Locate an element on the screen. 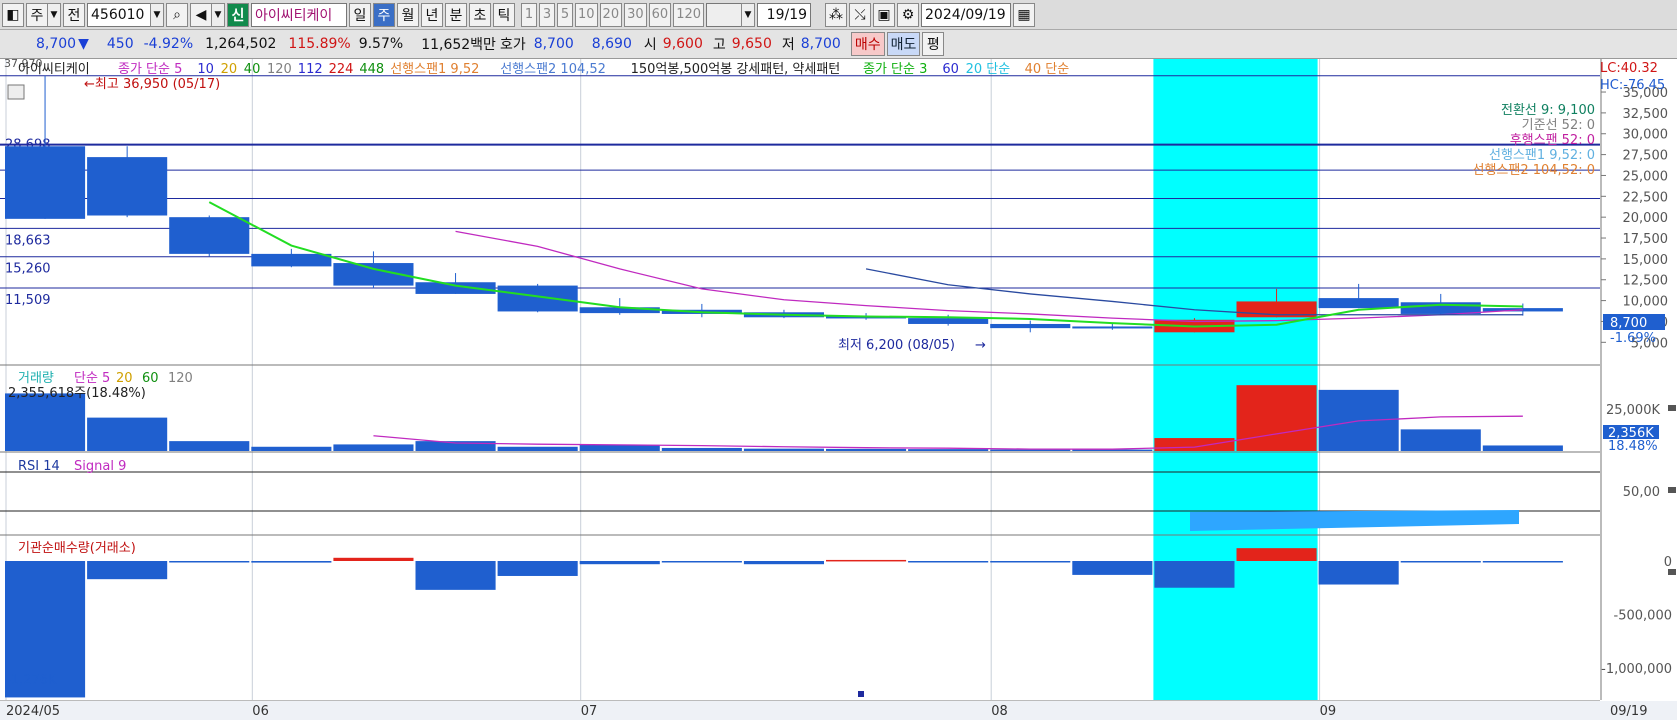 The height and width of the screenshot is (720, 1677). period-tab-1: 주 is located at coordinates (384, 14).